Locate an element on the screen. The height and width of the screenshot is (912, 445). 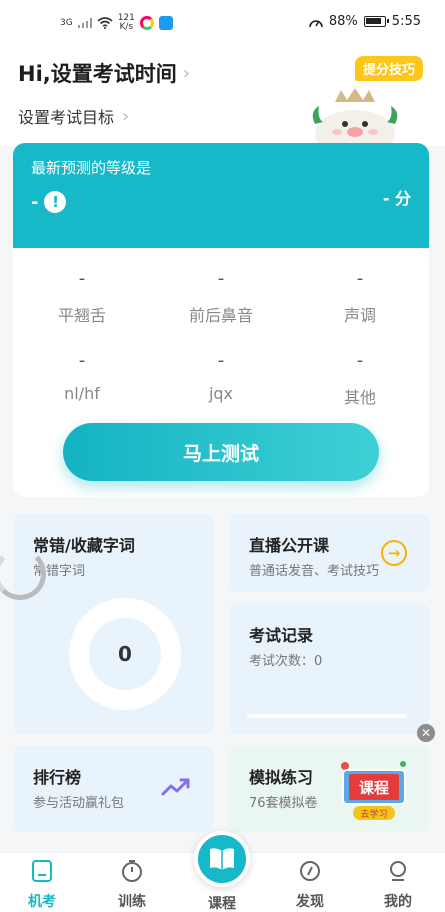
warning-icon: ! is located at coordinates (55, 202).